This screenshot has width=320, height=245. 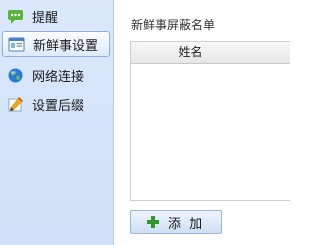 I want to click on sidebar-item-reminder: 提醒, so click(x=56, y=16).